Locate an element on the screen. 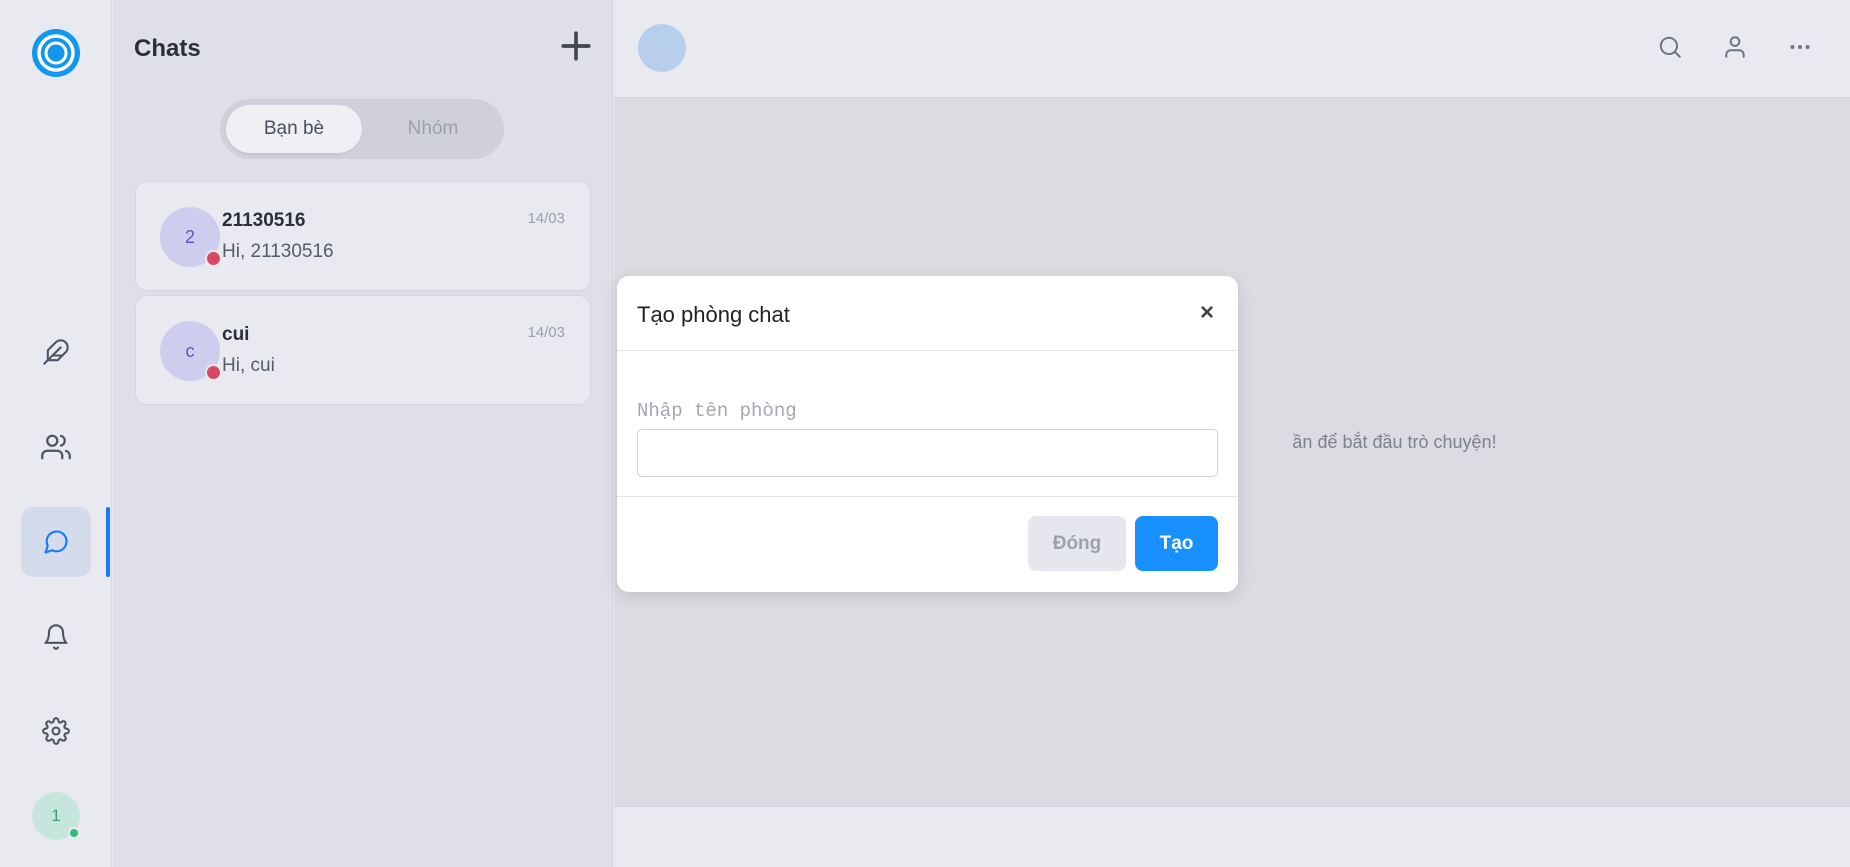 Image resolution: width=1850 pixels, height=867 pixels. search-icon is located at coordinates (1670, 47).